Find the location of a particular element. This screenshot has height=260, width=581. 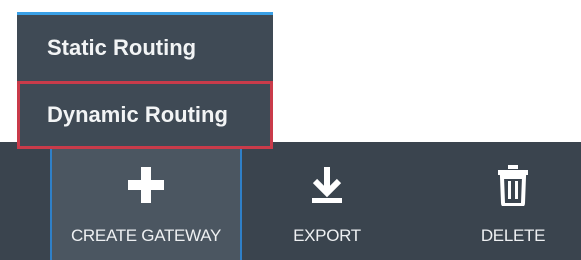

menu-item-label: Dynamic Routing is located at coordinates (137, 114).